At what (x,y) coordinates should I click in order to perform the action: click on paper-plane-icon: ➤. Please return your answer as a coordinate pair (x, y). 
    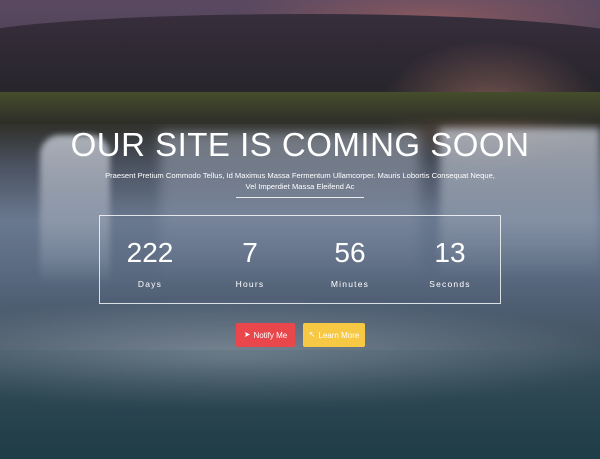
    Looking at the image, I should click on (247, 334).